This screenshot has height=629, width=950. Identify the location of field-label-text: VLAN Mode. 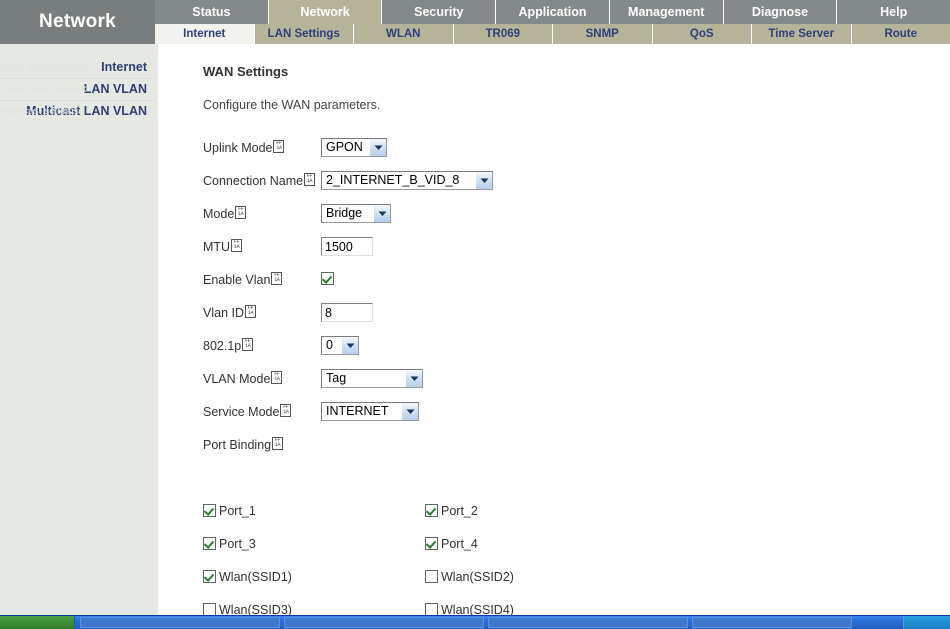
(237, 379).